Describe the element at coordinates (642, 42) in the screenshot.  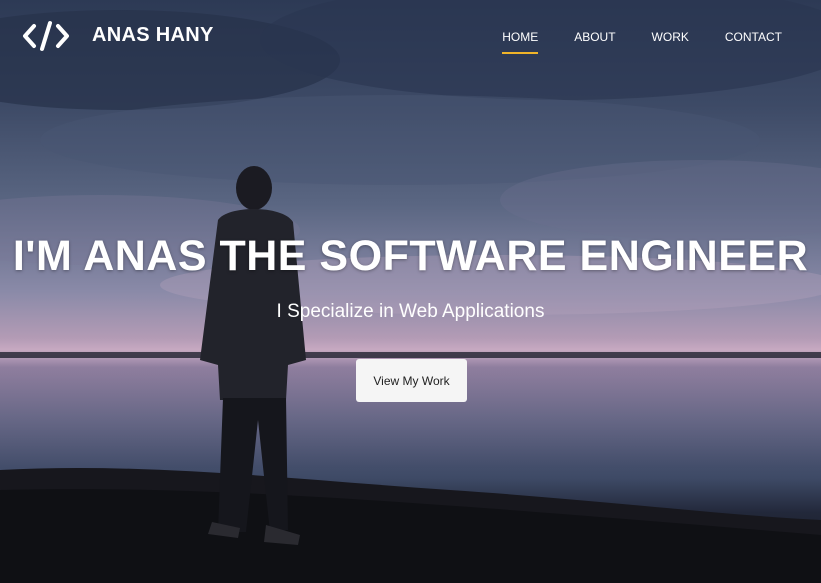
I see `nav-menu: HOME ABOUT WORK CONTACT` at that location.